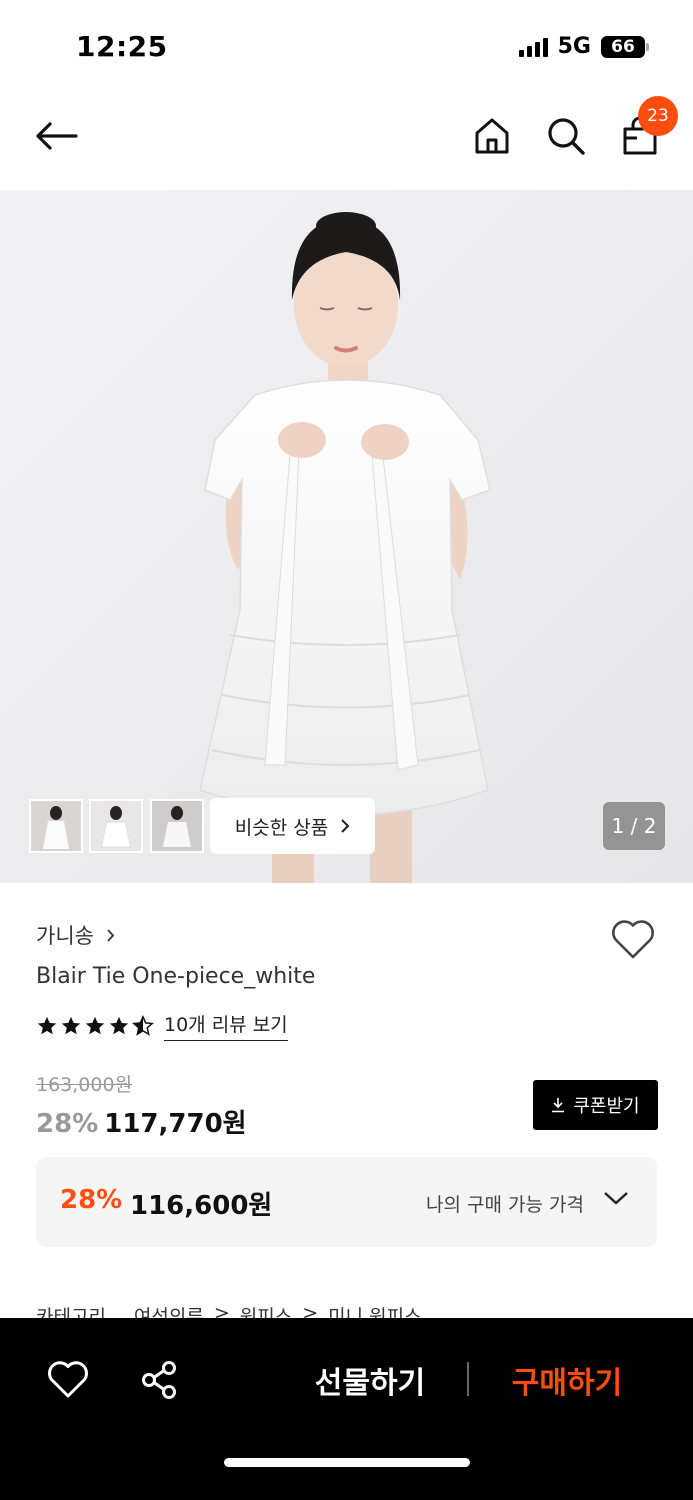  I want to click on search-icon, so click(566, 136).